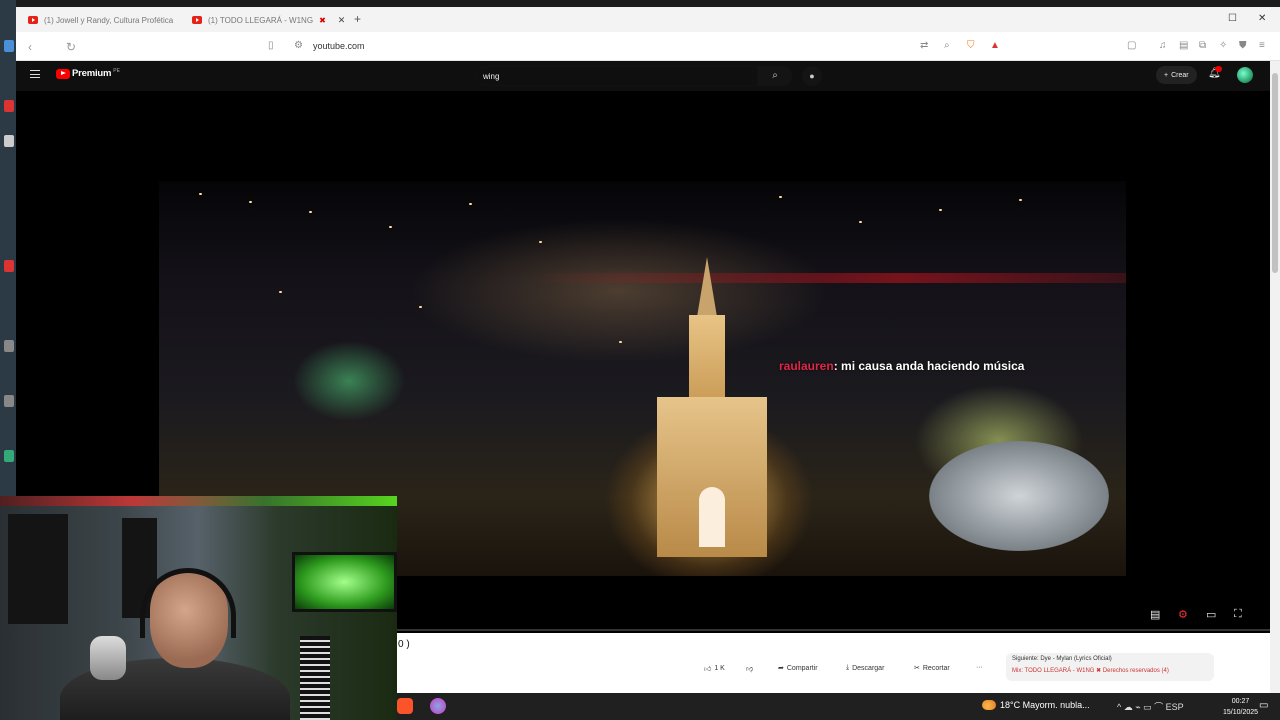 Image resolution: width=1280 pixels, height=720 pixels. Describe the element at coordinates (929, 366) in the screenshot. I see `chat-message: : mi causa anda haciendo música` at that location.